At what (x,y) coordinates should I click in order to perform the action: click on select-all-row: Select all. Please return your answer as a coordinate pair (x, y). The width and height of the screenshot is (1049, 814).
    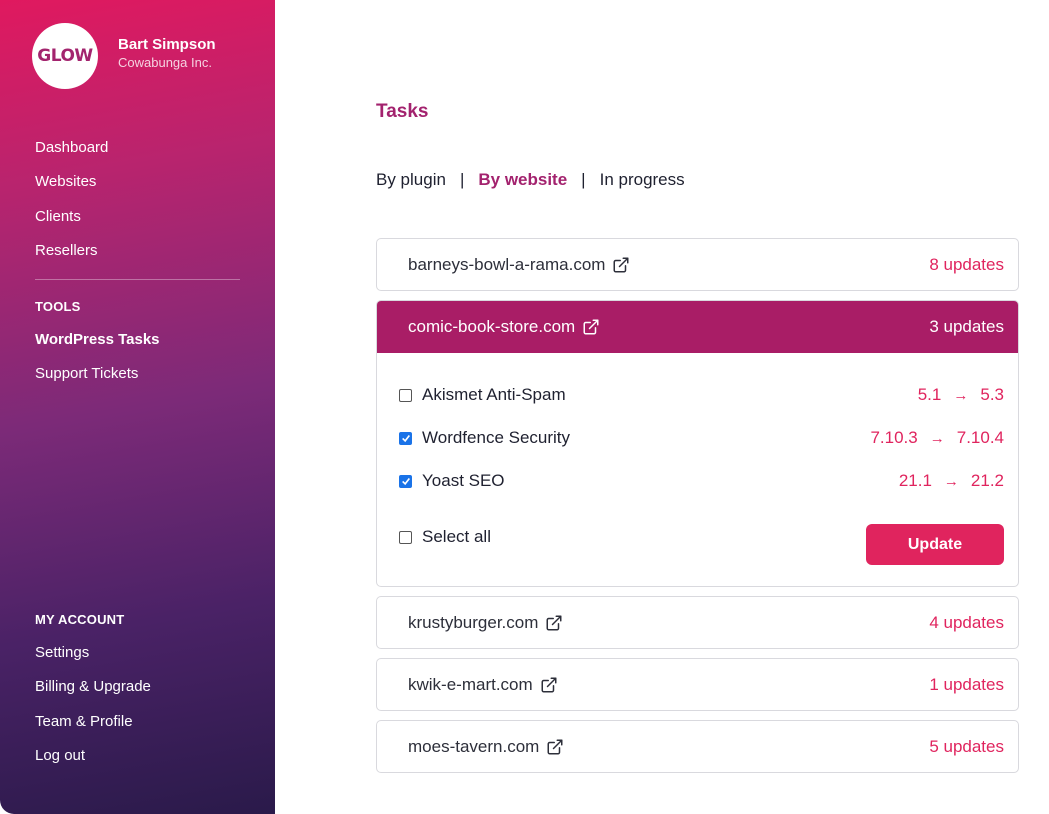
    Looking at the image, I should click on (445, 537).